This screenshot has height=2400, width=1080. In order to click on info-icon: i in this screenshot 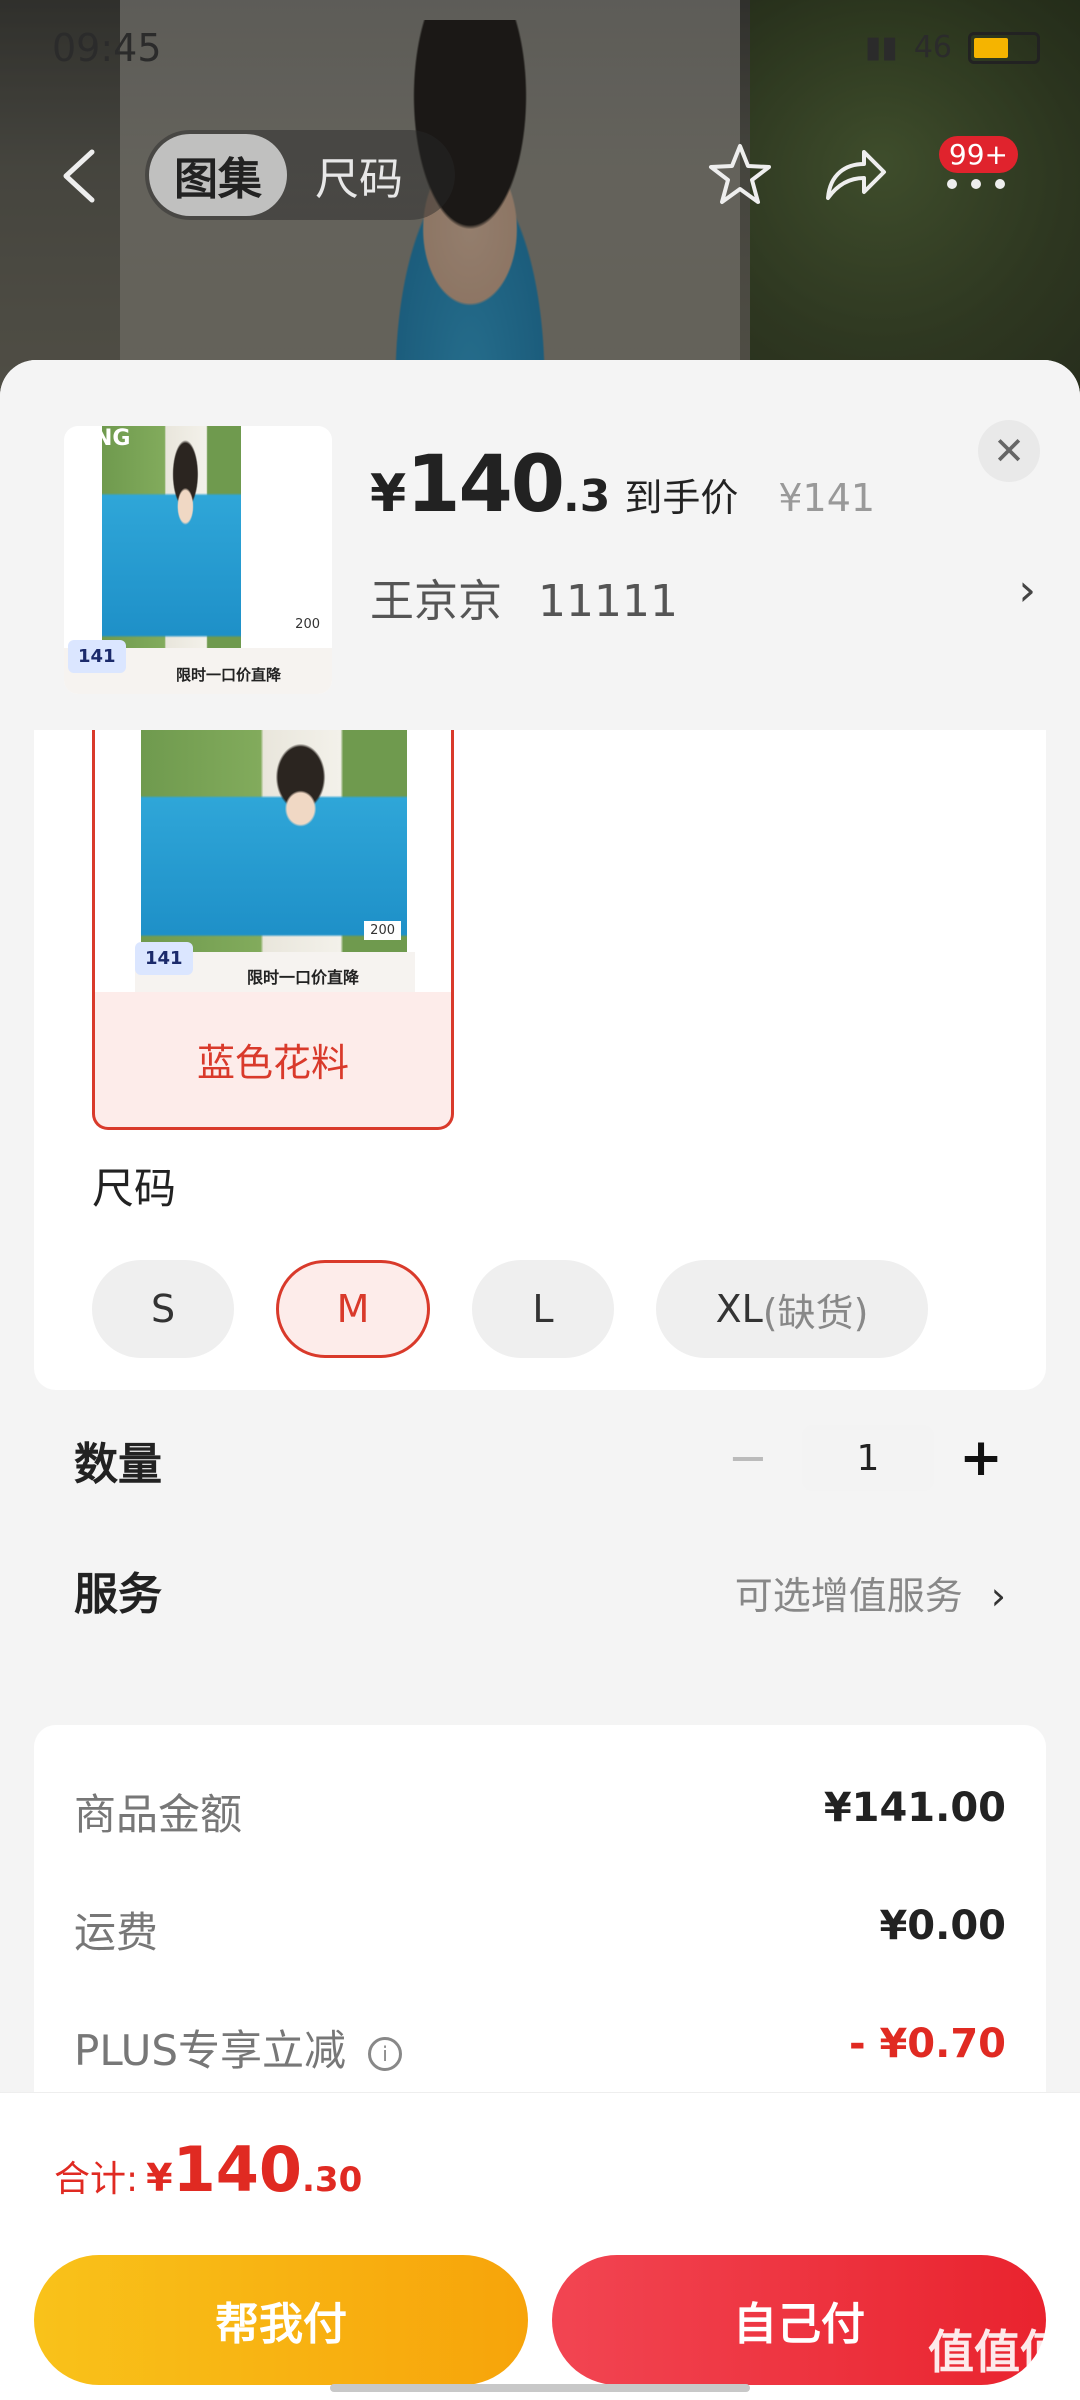, I will do `click(385, 2053)`.